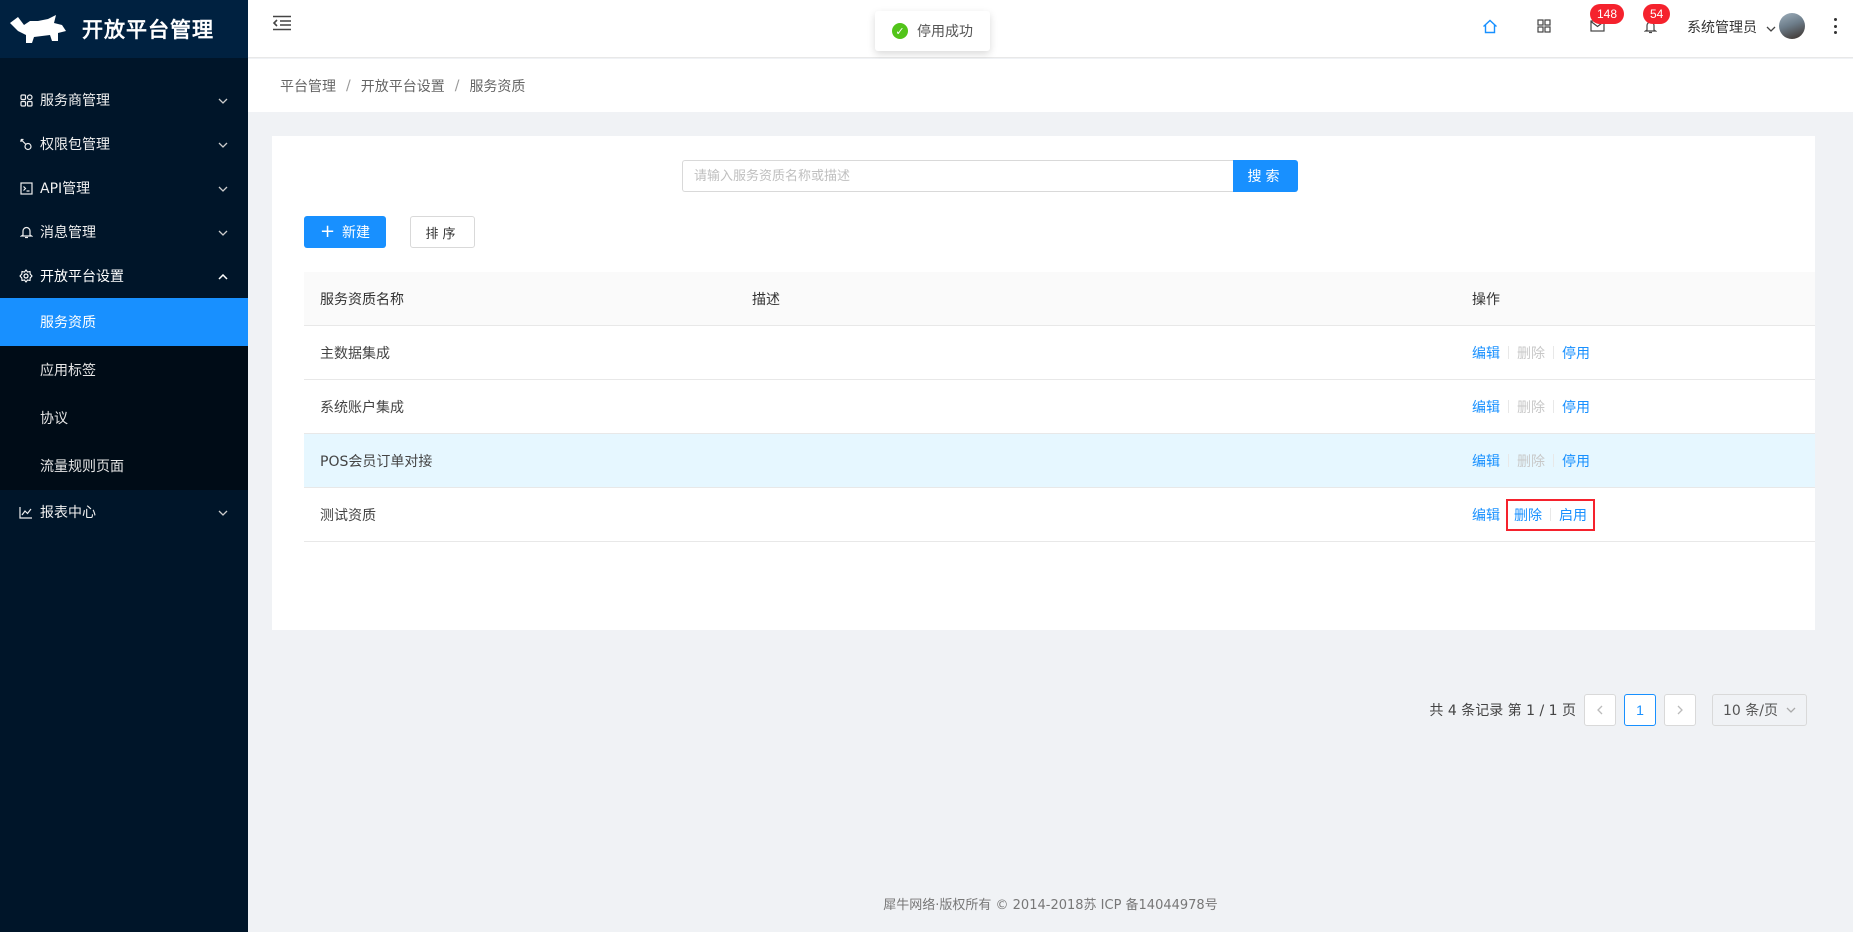 Image resolution: width=1853 pixels, height=932 pixels. I want to click on cell-name: POS会员订单对接, so click(376, 461).